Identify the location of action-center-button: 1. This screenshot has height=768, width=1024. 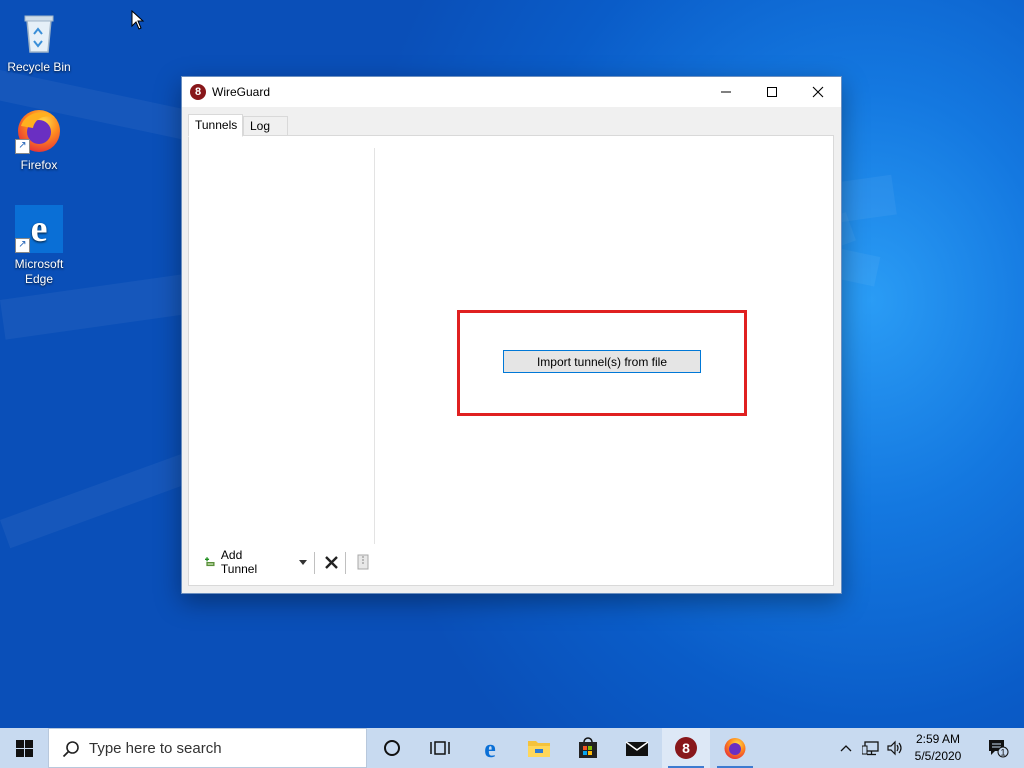
(998, 748).